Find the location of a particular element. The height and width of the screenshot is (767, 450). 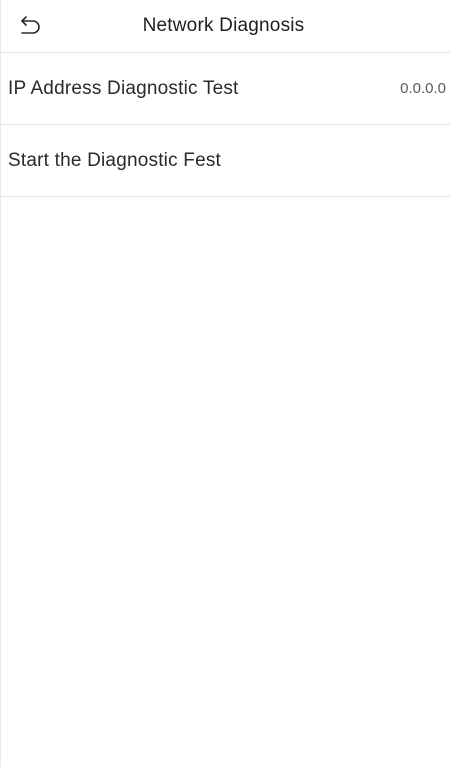

back-button is located at coordinates (30, 26).